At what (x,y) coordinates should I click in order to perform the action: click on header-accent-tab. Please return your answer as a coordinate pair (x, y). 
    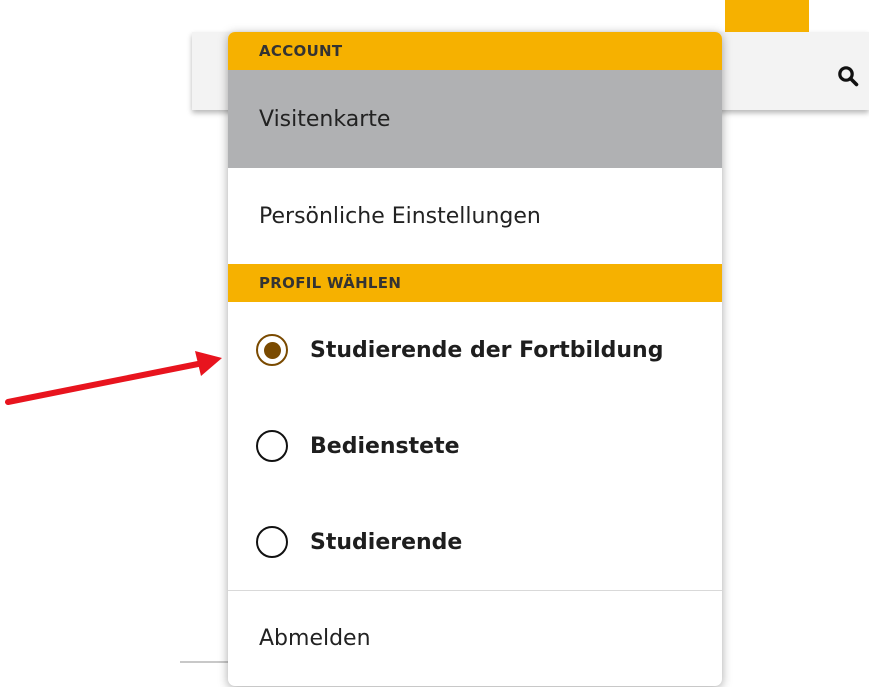
    Looking at the image, I should click on (767, 16).